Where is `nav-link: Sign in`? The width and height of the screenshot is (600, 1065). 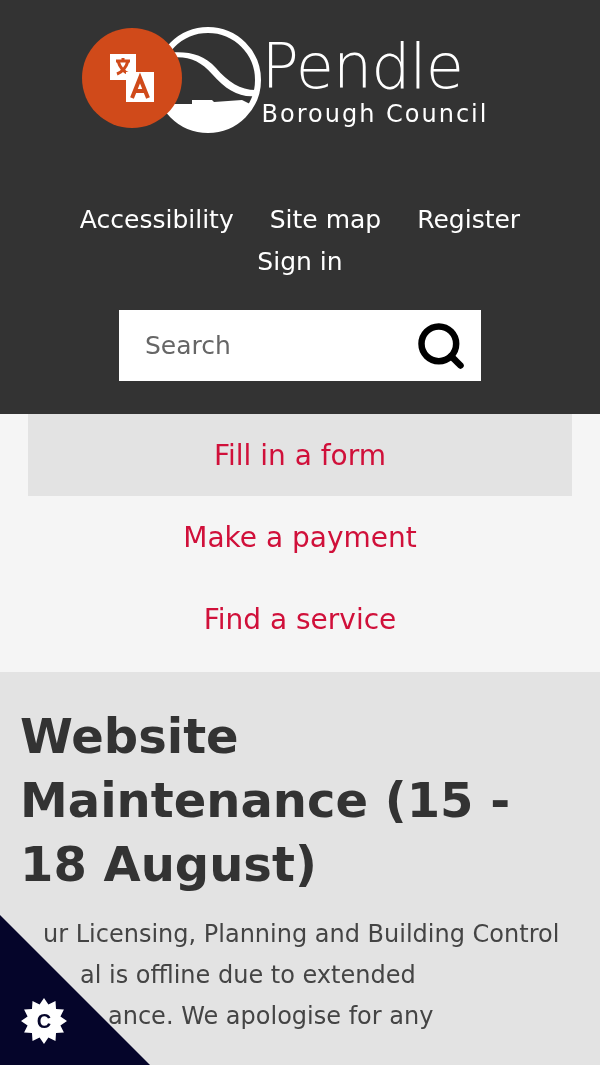 nav-link: Sign in is located at coordinates (300, 262).